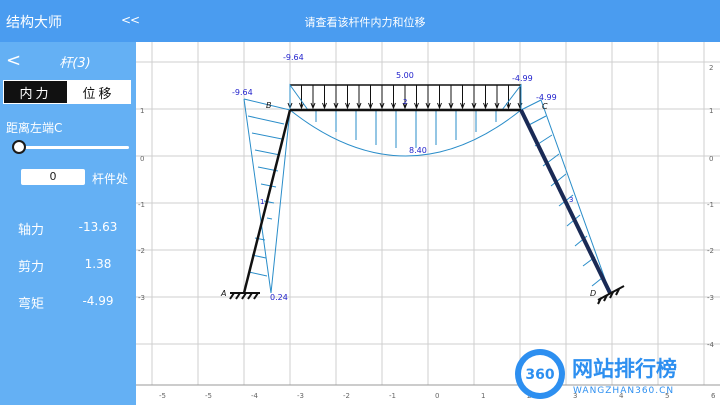 The width and height of the screenshot is (720, 409). I want to click on axial-force-label: 轴力, so click(31, 230).